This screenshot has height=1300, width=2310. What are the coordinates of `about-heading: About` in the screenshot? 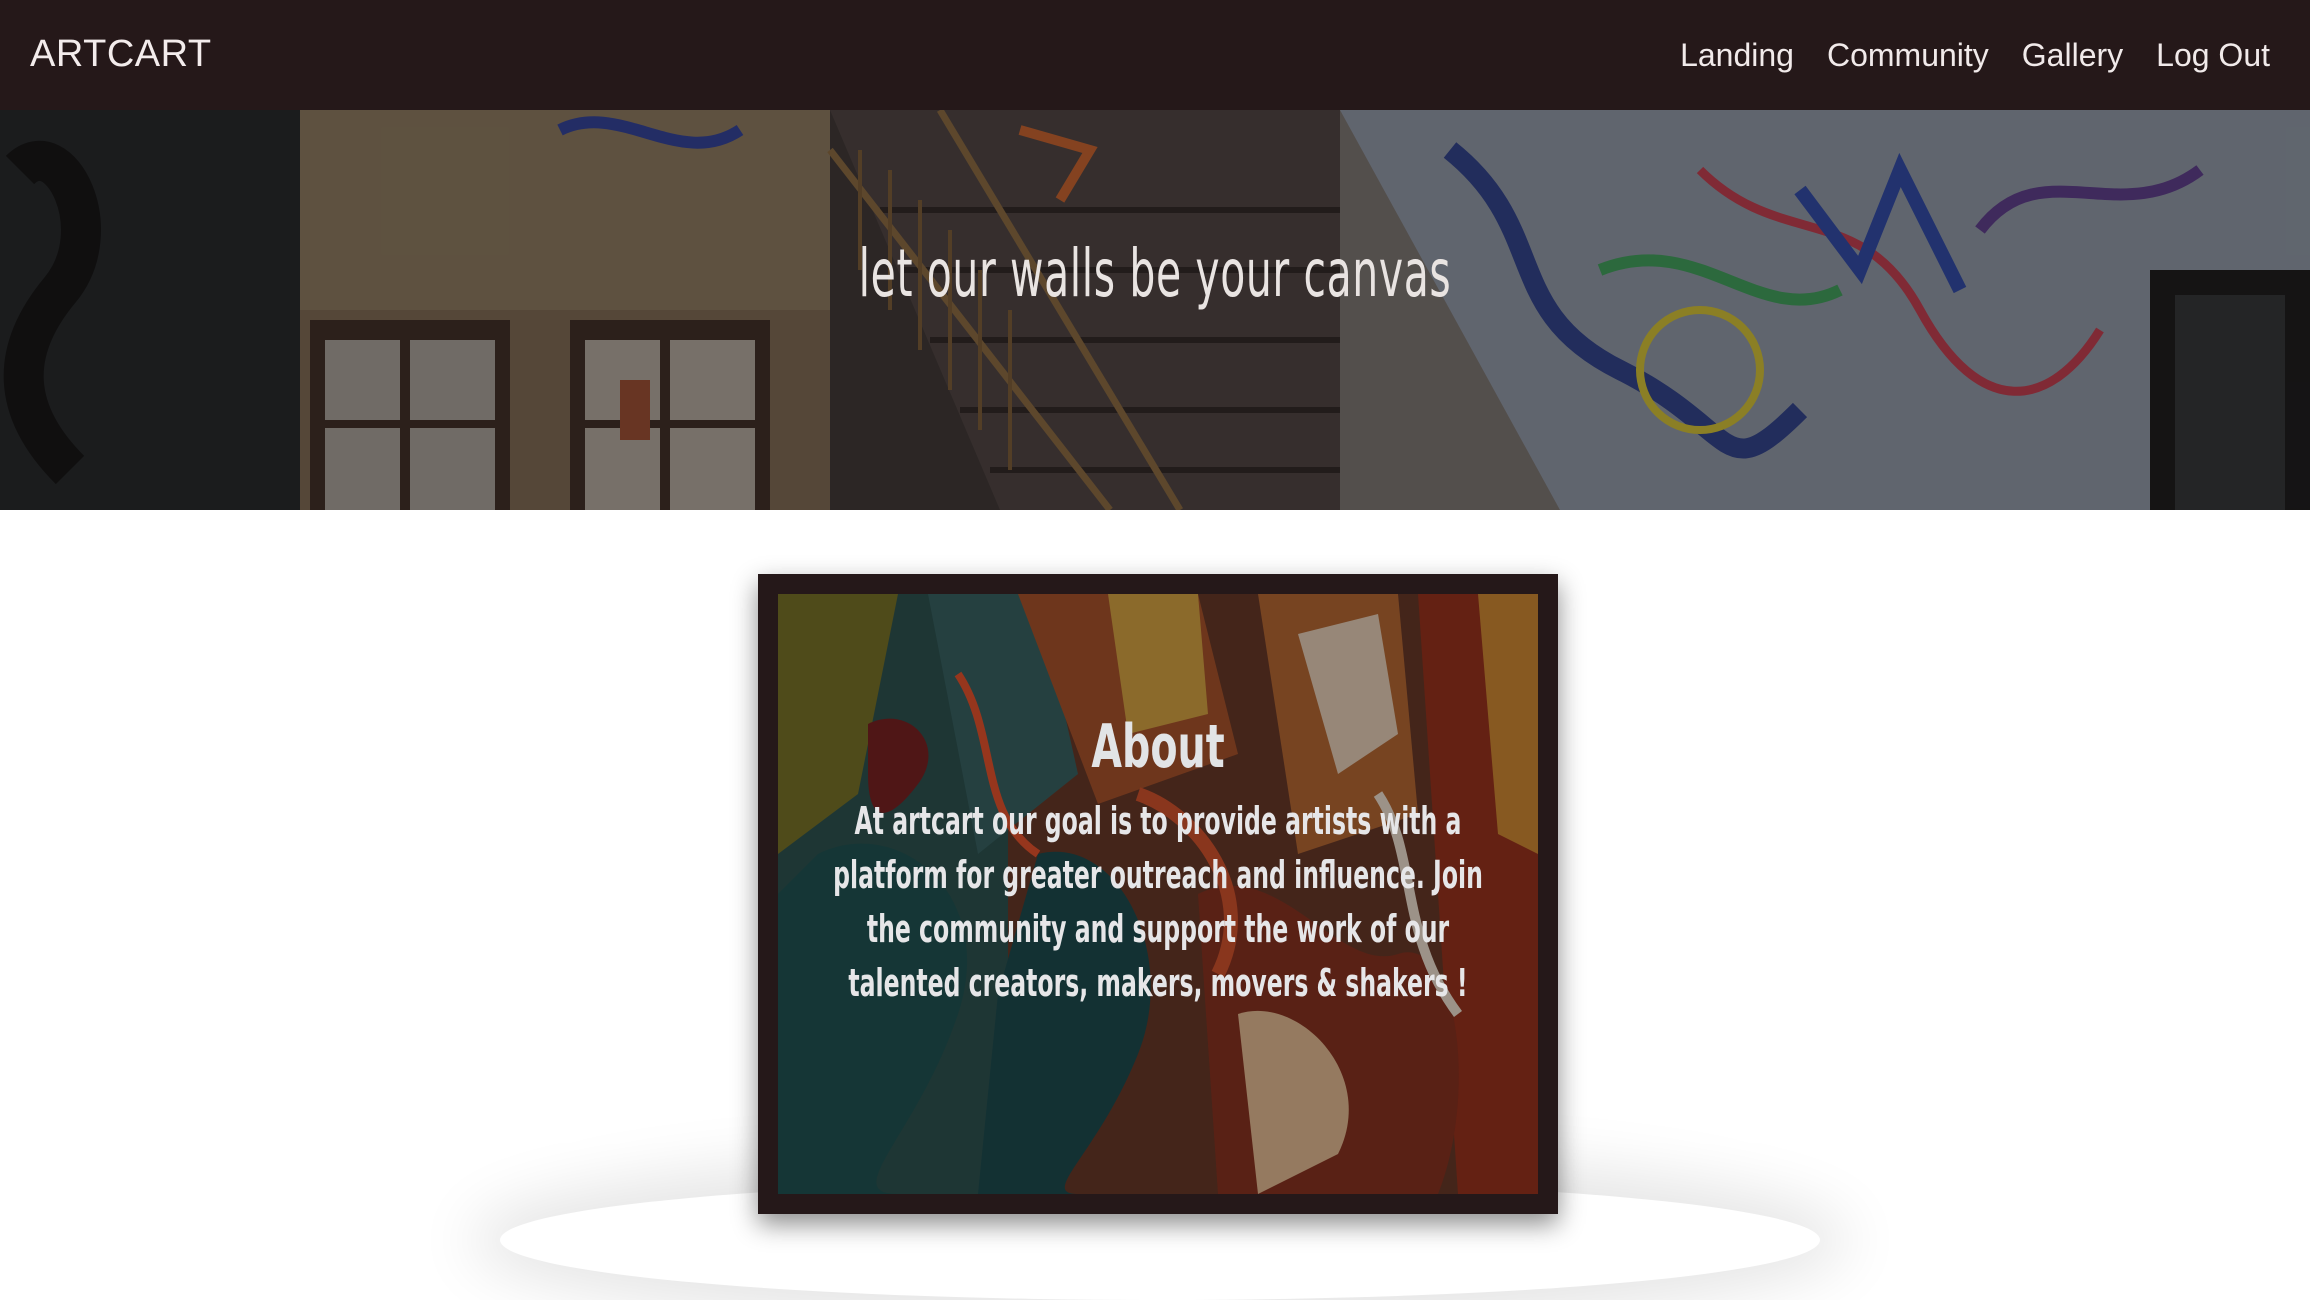 It's located at (1158, 747).